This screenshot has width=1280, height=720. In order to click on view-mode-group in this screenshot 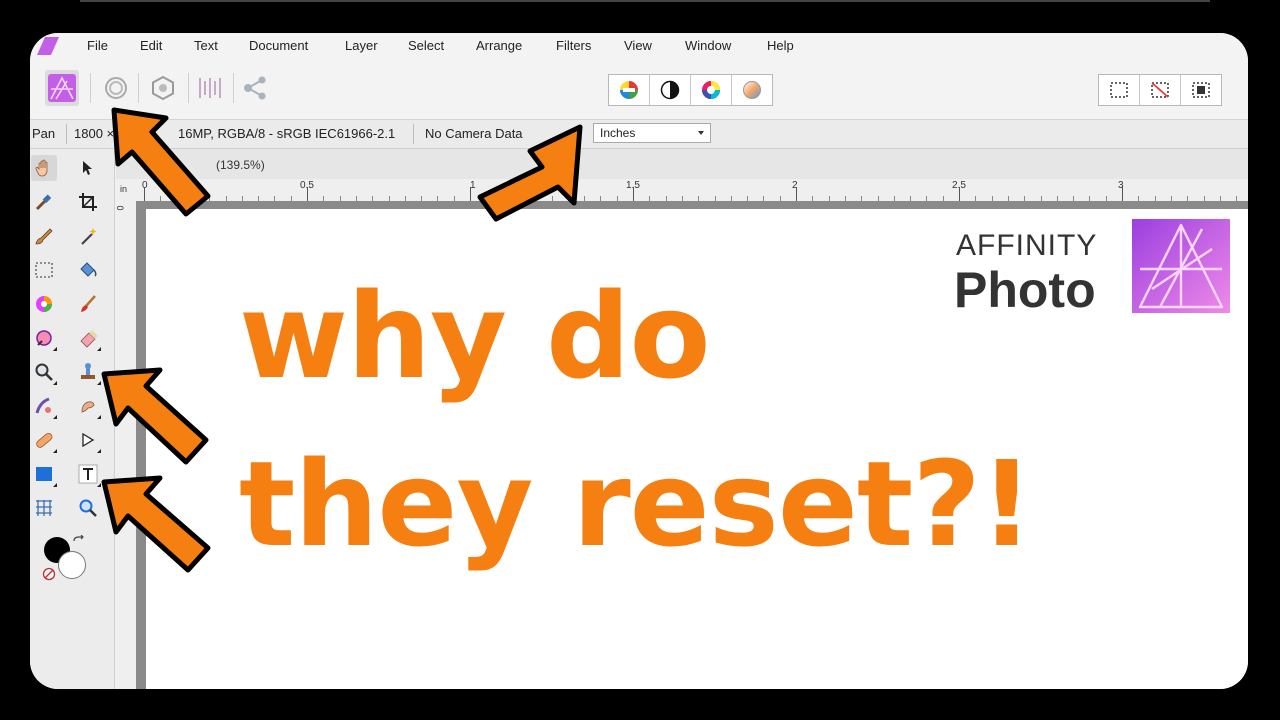, I will do `click(690, 90)`.